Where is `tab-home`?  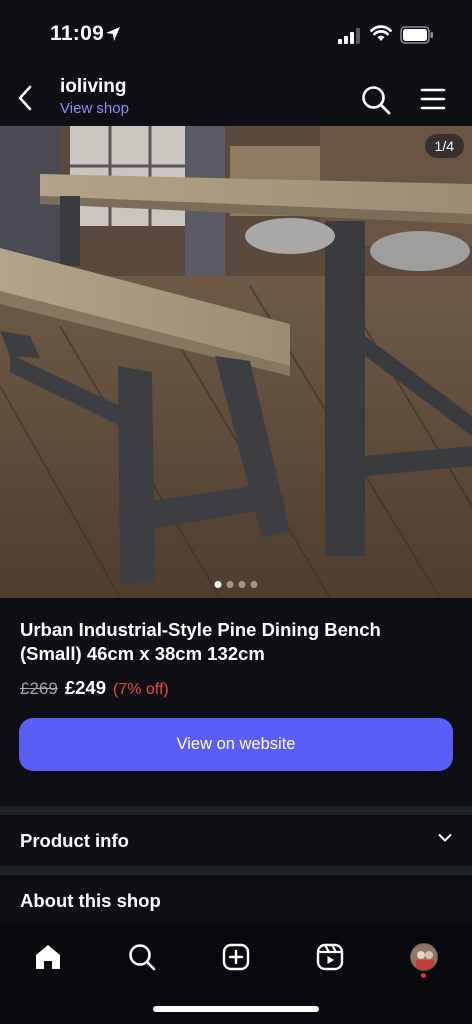 tab-home is located at coordinates (48, 957).